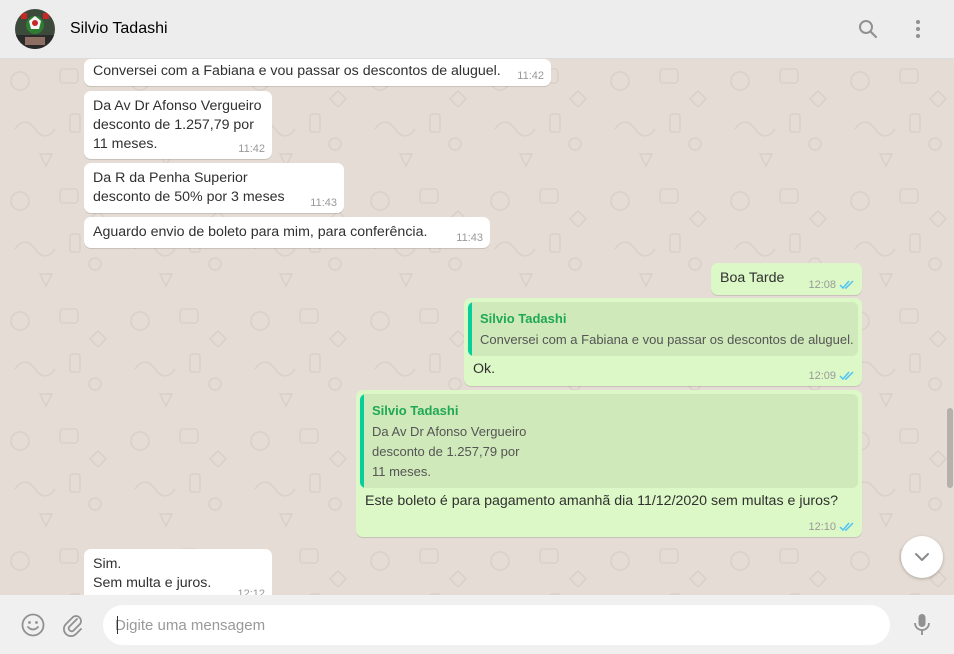  What do you see at coordinates (786, 279) in the screenshot?
I see `message-outgoing: Boa Tarde 12:08` at bounding box center [786, 279].